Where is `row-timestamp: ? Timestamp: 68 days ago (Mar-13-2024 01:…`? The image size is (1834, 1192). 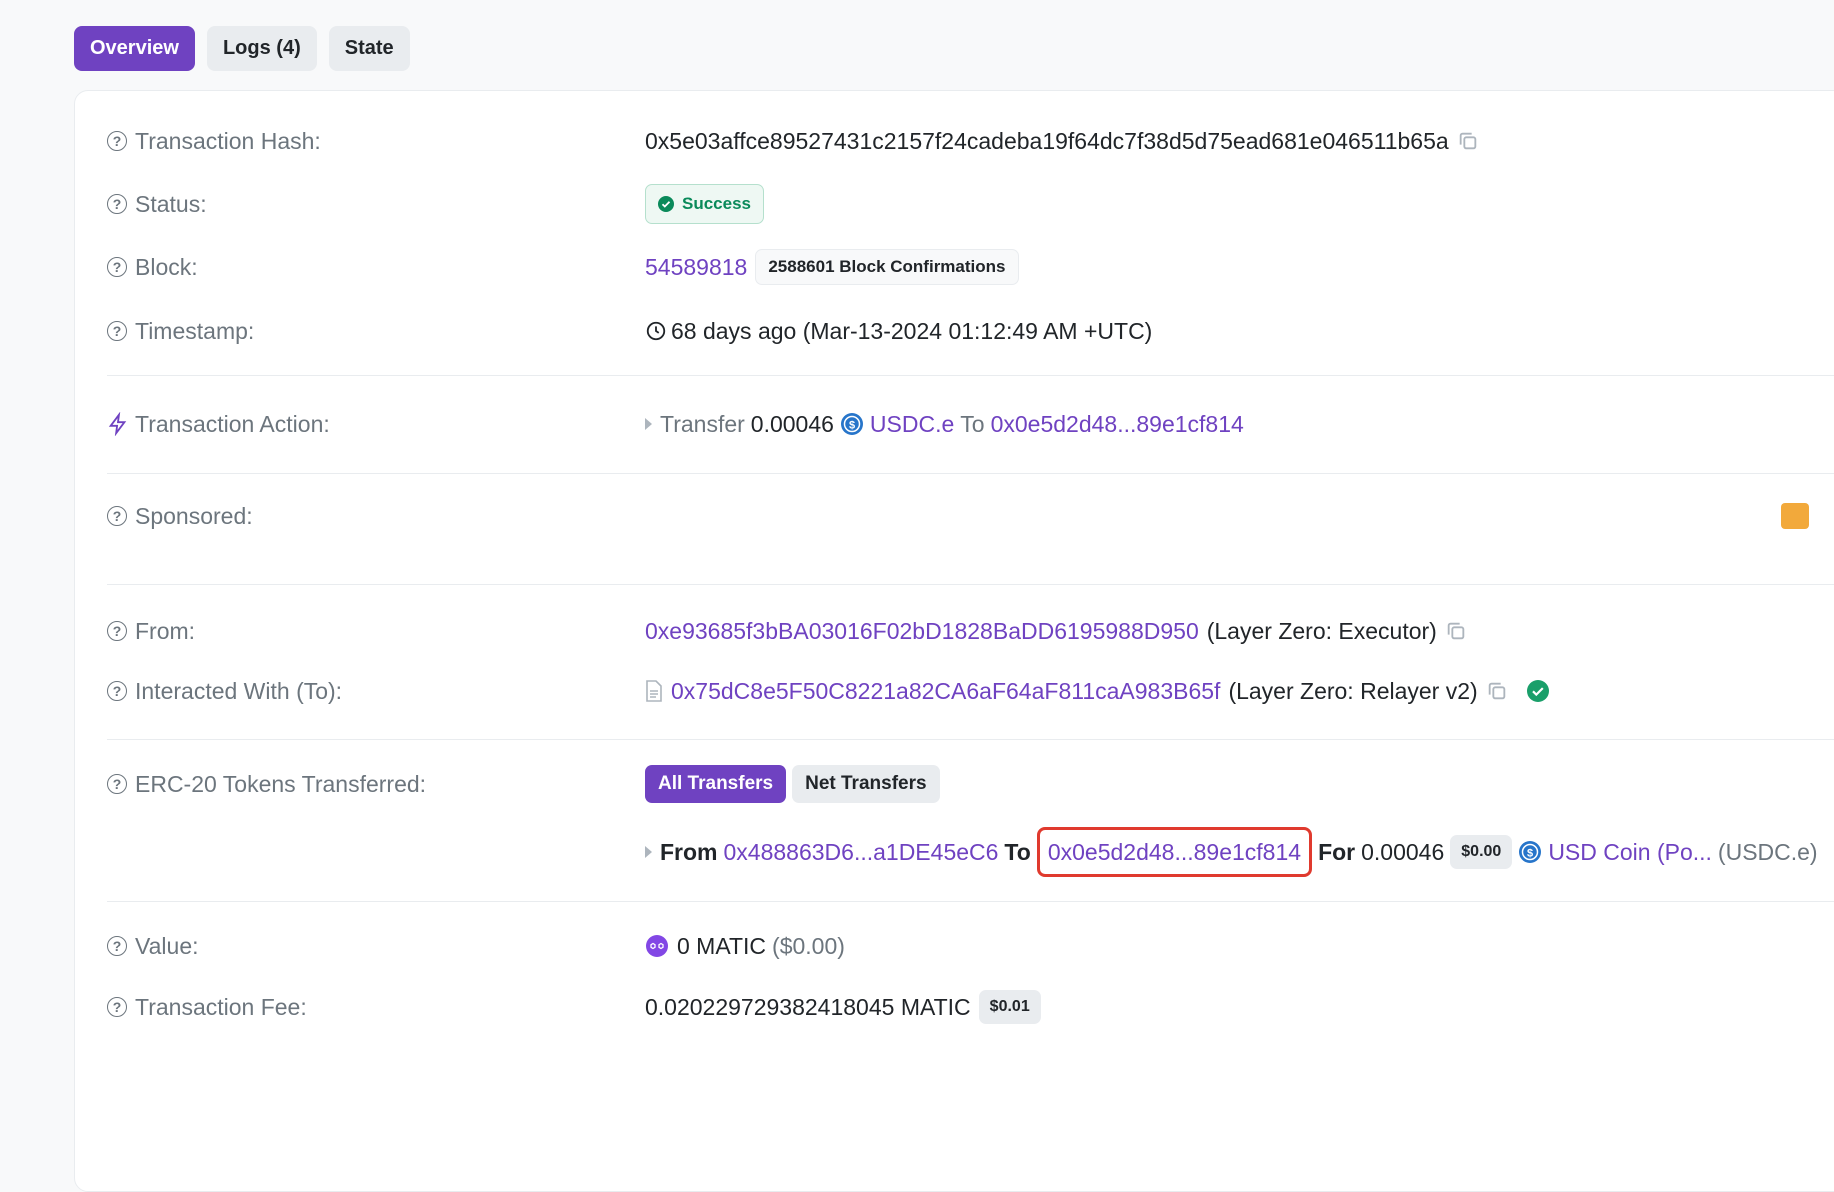
row-timestamp: ? Timestamp: 68 days ago (Mar-13-2024 01:… is located at coordinates (954, 331).